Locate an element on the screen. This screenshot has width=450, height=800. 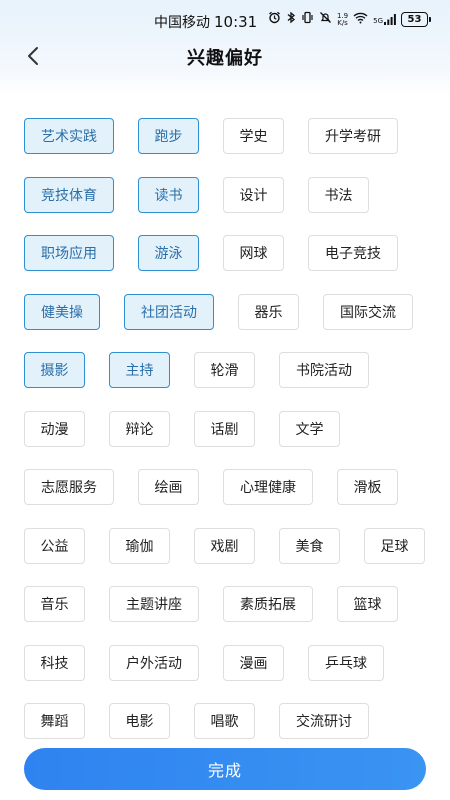
interest-tag: 网球 is located at coordinates (253, 253).